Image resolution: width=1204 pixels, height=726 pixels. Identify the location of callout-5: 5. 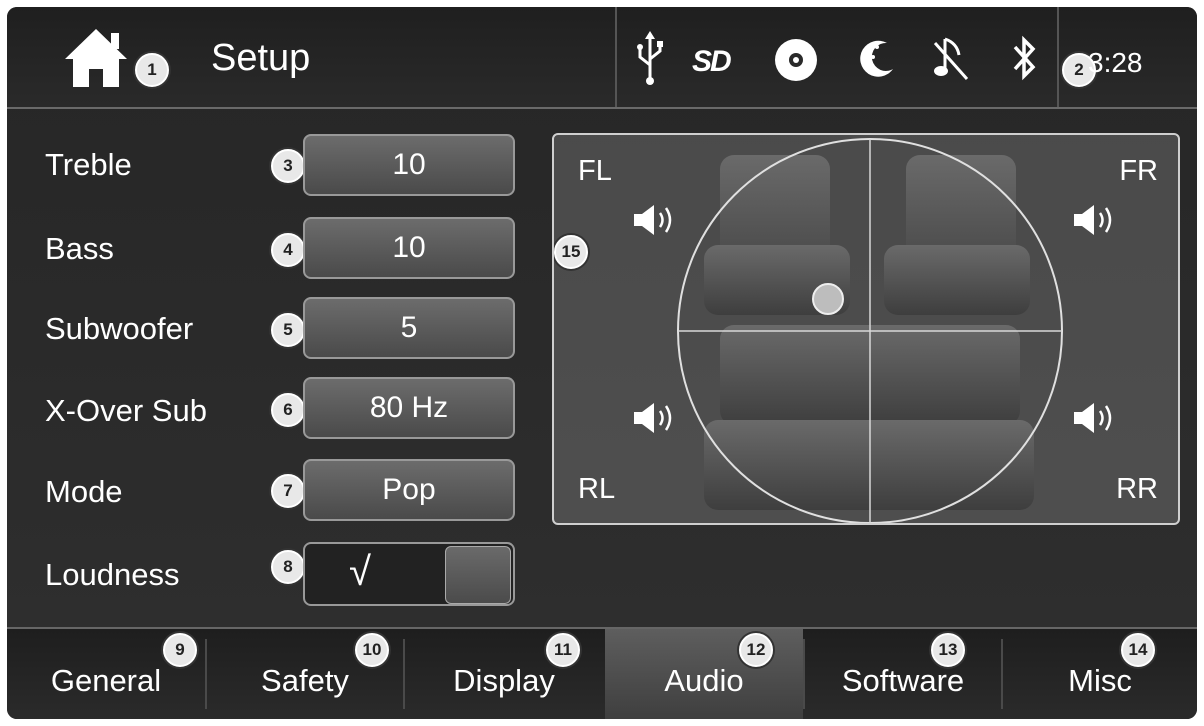
(288, 330).